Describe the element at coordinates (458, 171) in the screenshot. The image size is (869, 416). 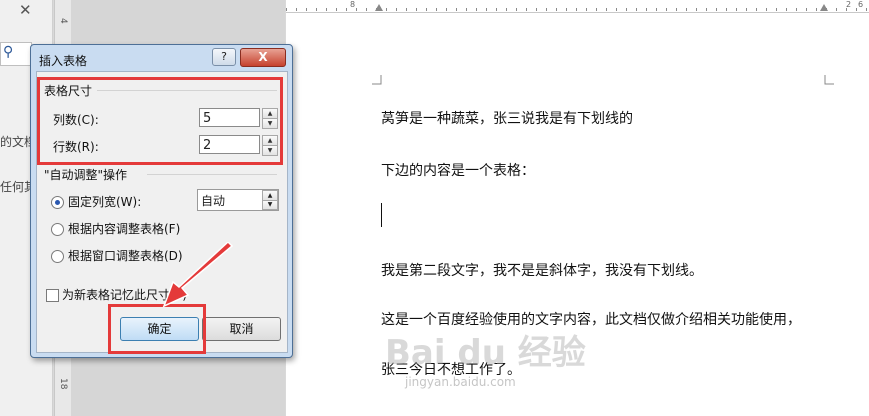
I see `paragraph: 下边的内容是一个表格：` at that location.